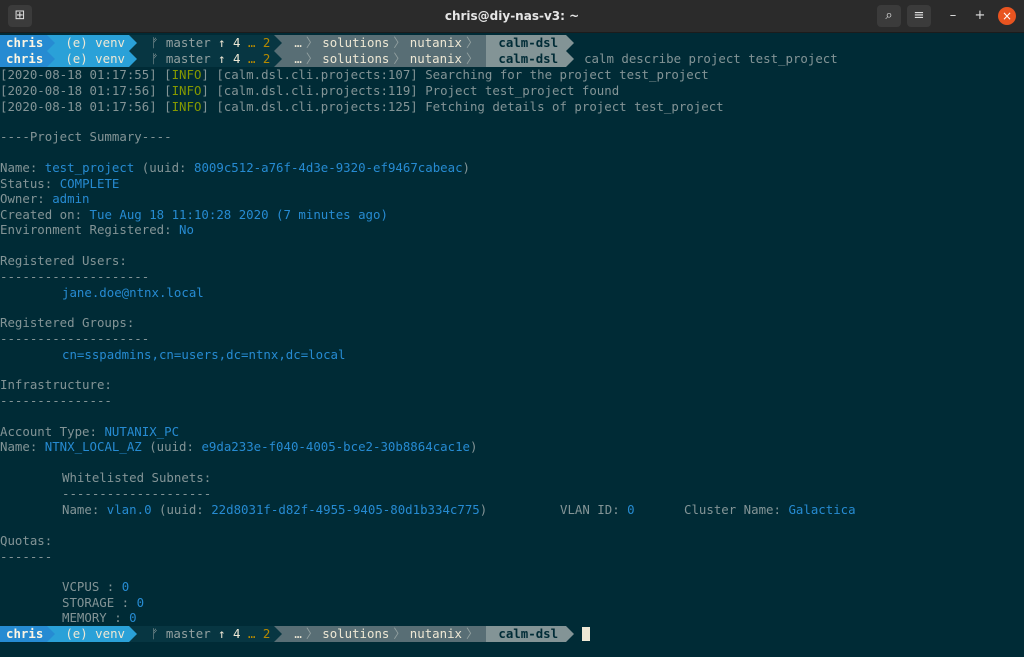 The height and width of the screenshot is (657, 1024). What do you see at coordinates (597, 509) in the screenshot?
I see `vlan-id: VLAN ID: 0` at bounding box center [597, 509].